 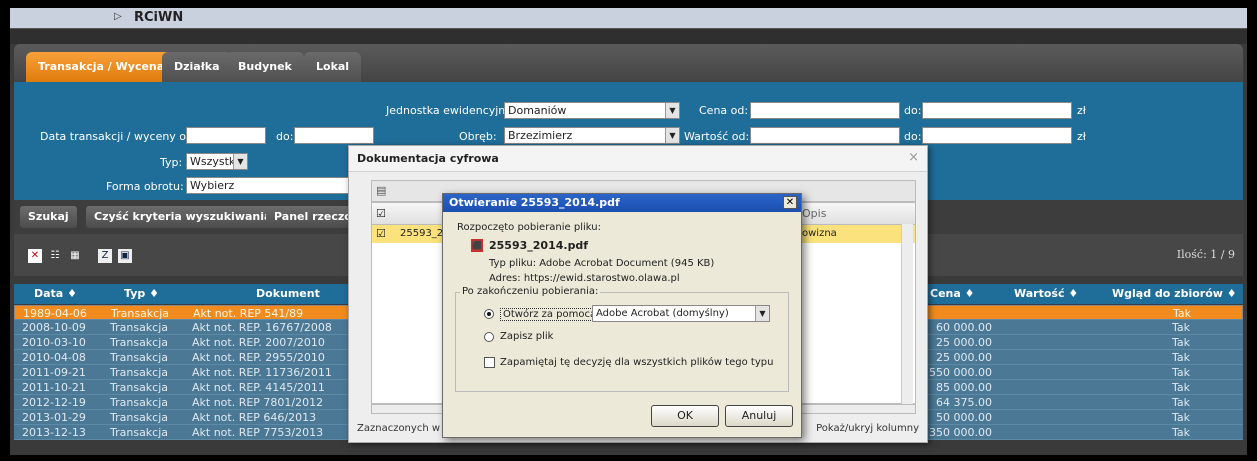 I want to click on open-with-radio, so click(x=489, y=314).